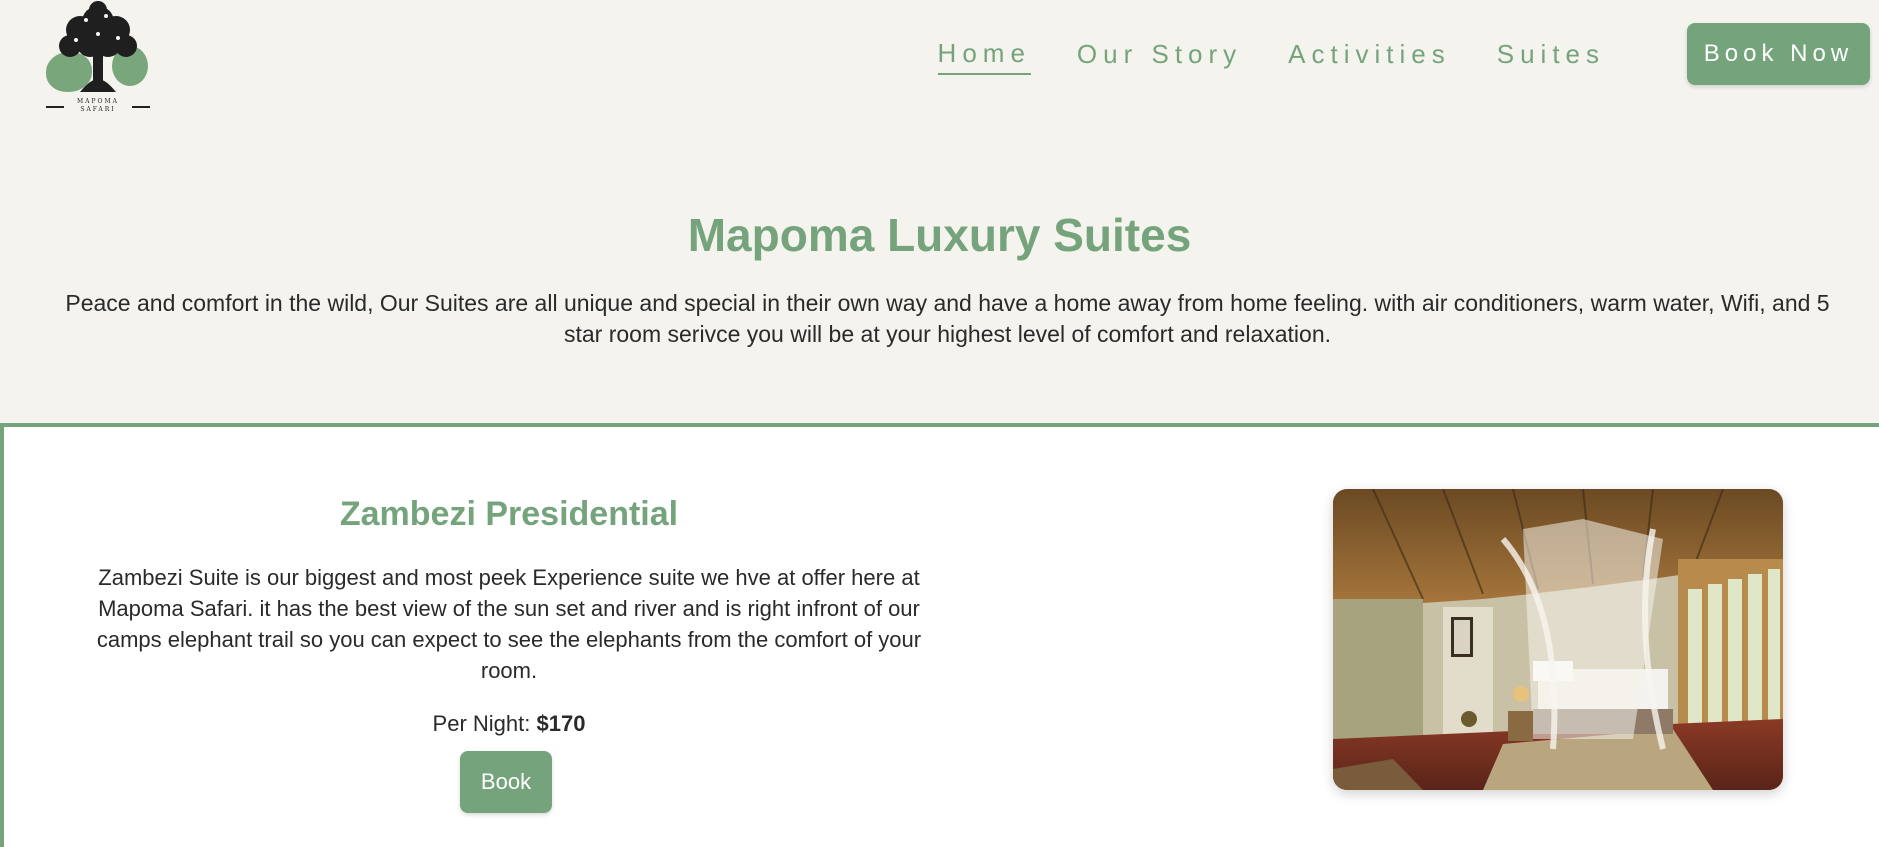 The height and width of the screenshot is (847, 1879). Describe the element at coordinates (984, 56) in the screenshot. I see `nav-home: Home` at that location.